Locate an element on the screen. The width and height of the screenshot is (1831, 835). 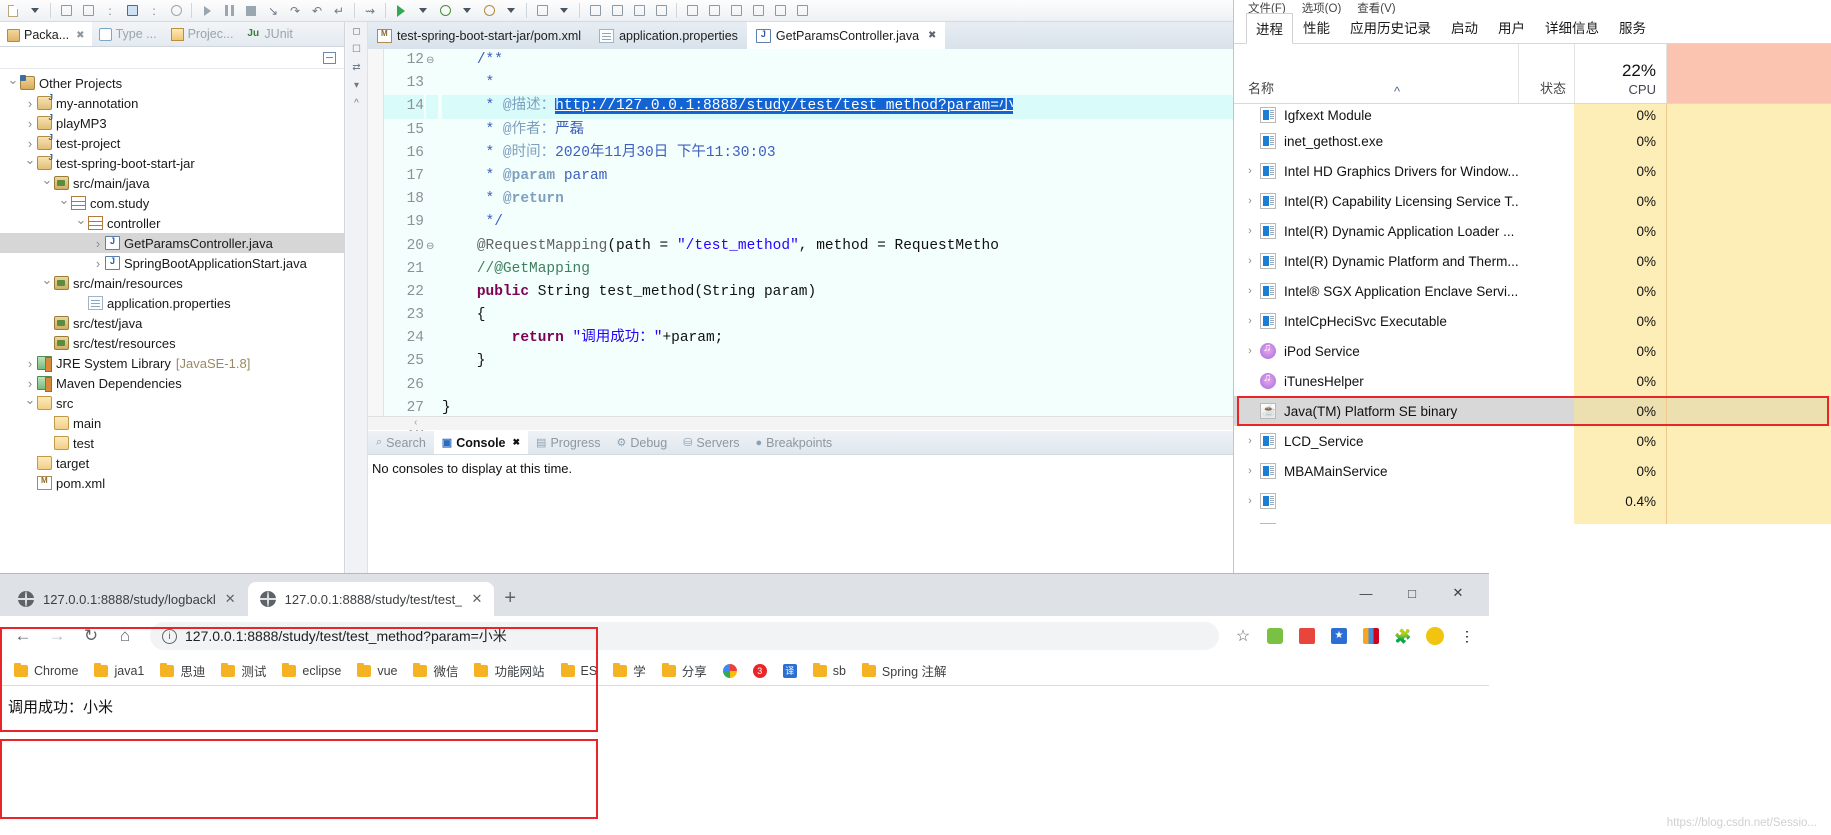
run-green-icon is located at coordinates (401, 10).